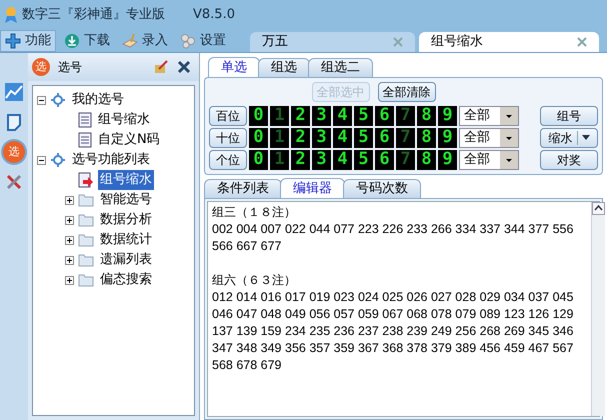  What do you see at coordinates (126, 220) in the screenshot?
I see `tree-item: 数据分析` at bounding box center [126, 220].